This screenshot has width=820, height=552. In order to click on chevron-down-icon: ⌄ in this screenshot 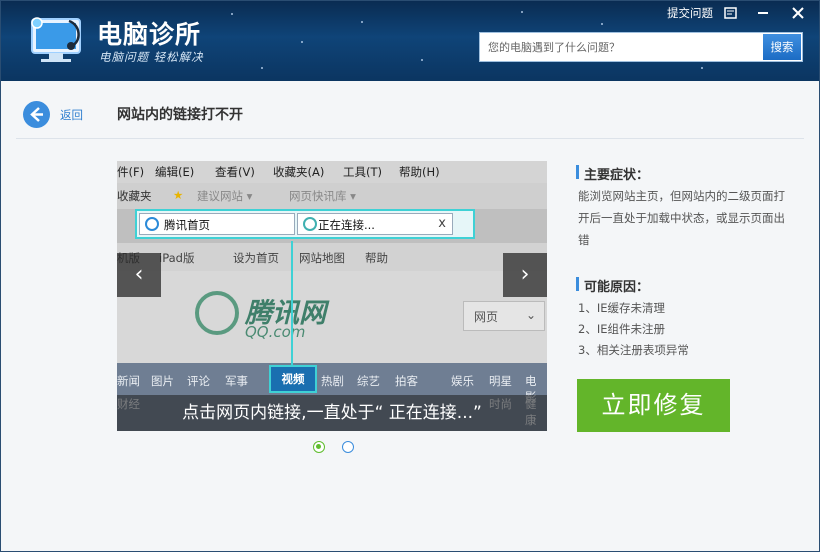, I will do `click(530, 315)`.